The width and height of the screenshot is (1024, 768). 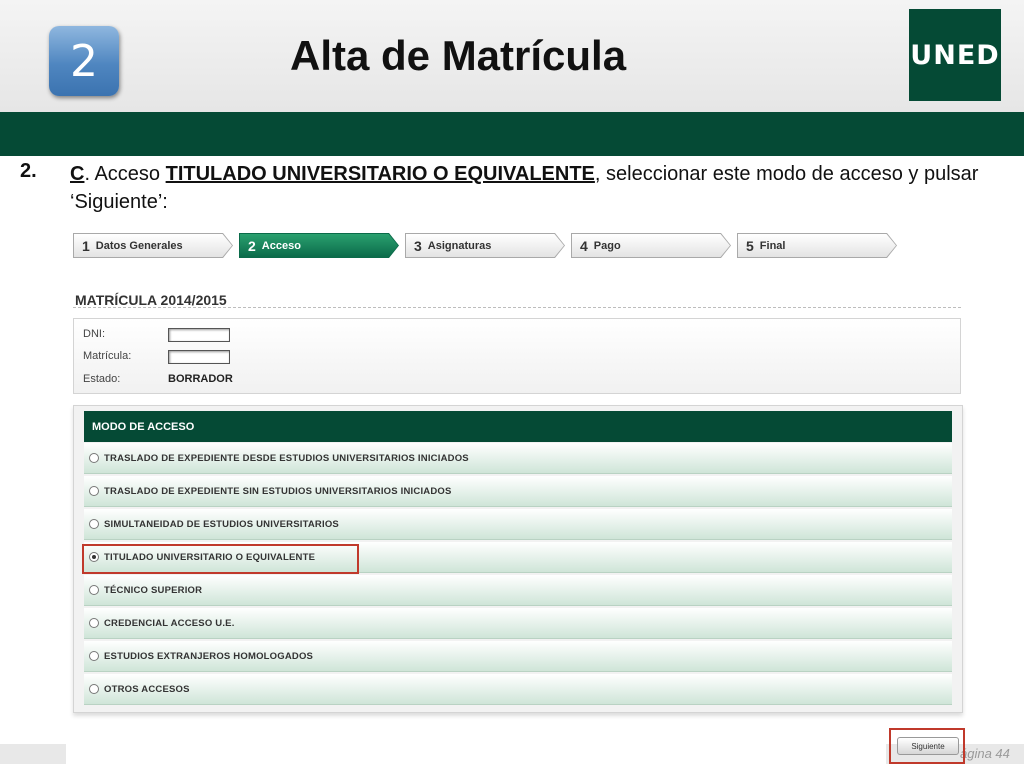 What do you see at coordinates (518, 426) in the screenshot?
I see `access-mode-header: MODO DE ACCESO` at bounding box center [518, 426].